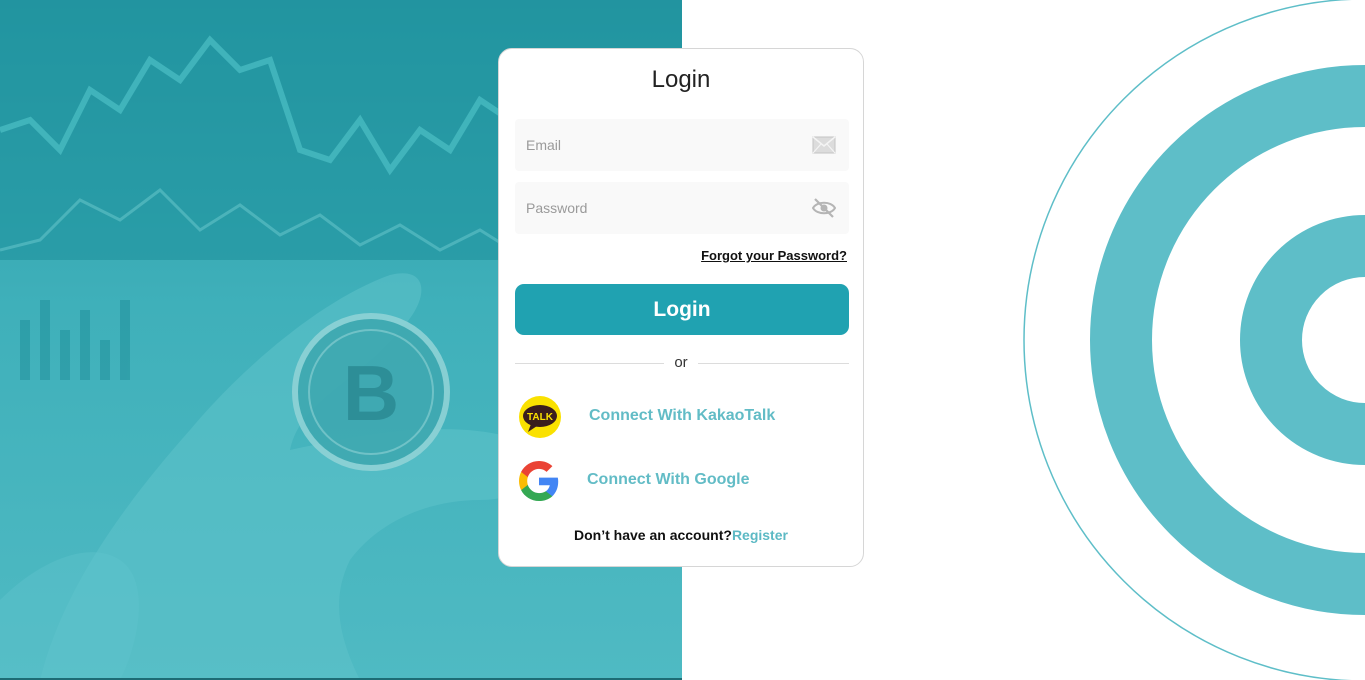 This screenshot has width=1365, height=680. I want to click on envelope-icon, so click(824, 145).